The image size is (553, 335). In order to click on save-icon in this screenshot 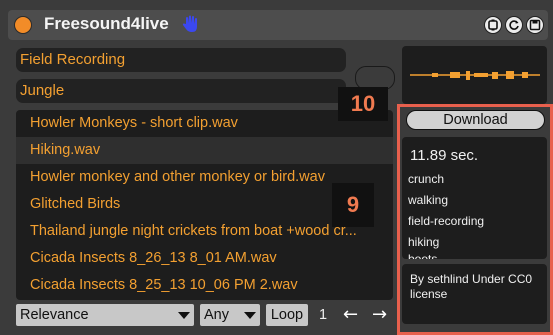, I will do `click(535, 25)`.